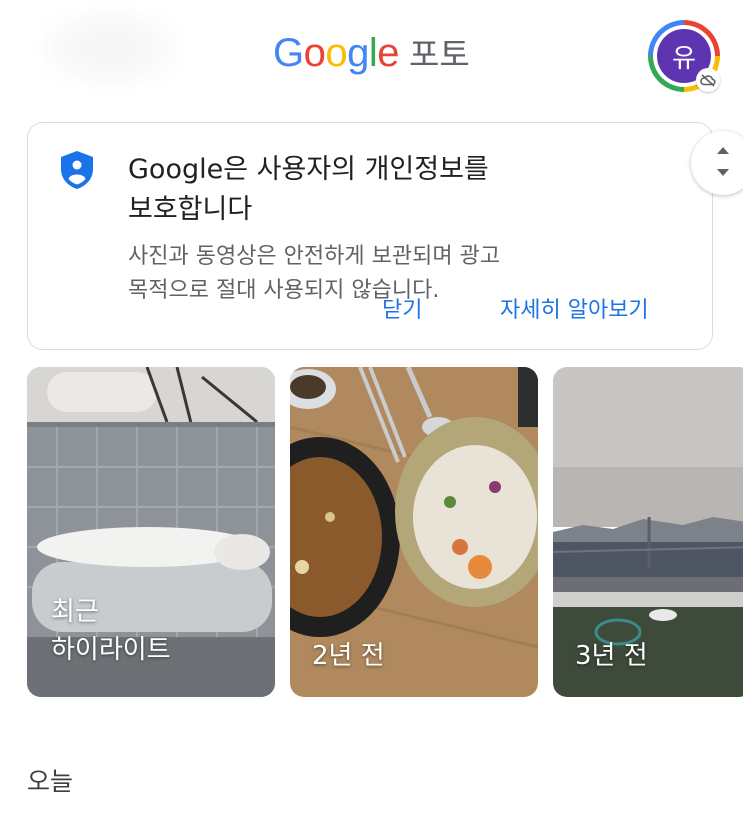  I want to click on google-photos-logo: Google 포토, so click(371, 53).